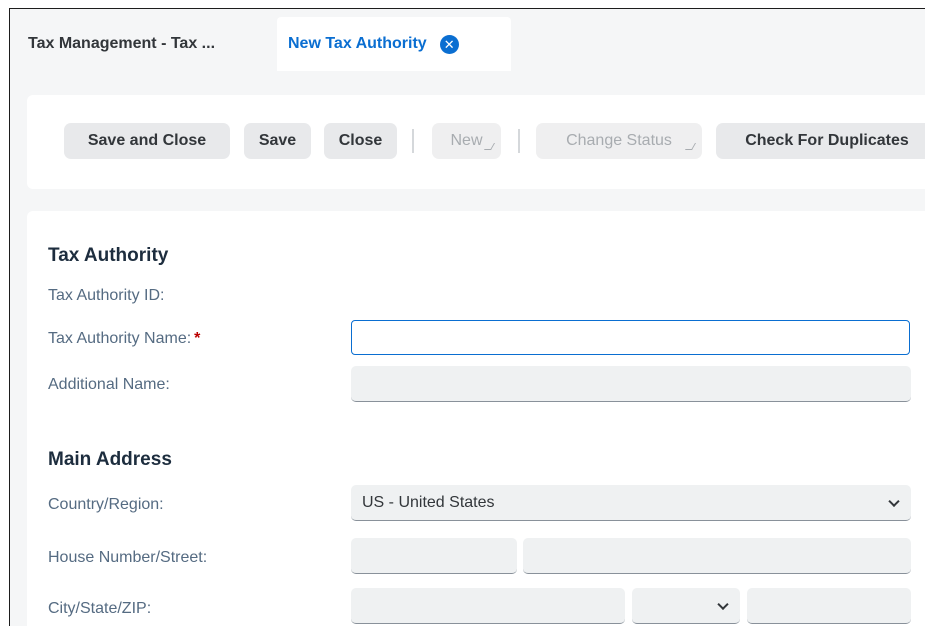 The height and width of the screenshot is (626, 925). What do you see at coordinates (106, 504) in the screenshot?
I see `country-region-label: Country/Region:` at bounding box center [106, 504].